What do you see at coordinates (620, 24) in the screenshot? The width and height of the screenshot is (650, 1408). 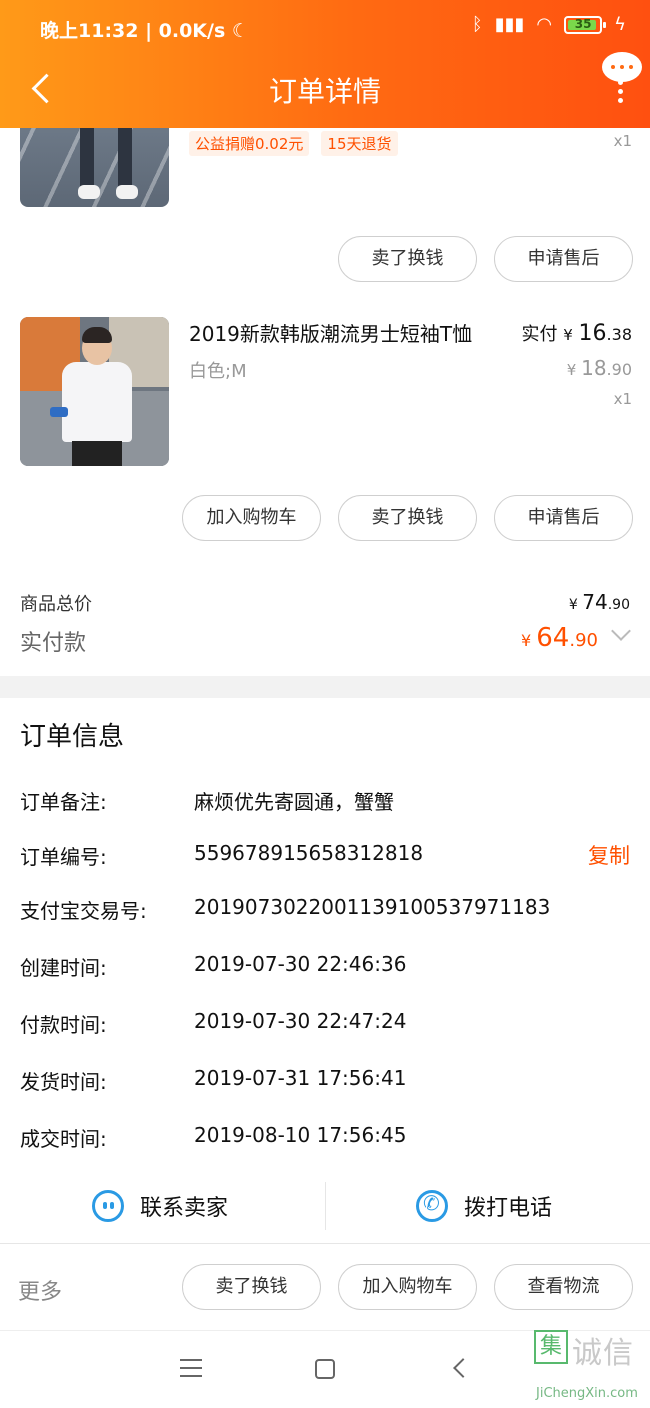 I see `charging-icon: ϟ` at bounding box center [620, 24].